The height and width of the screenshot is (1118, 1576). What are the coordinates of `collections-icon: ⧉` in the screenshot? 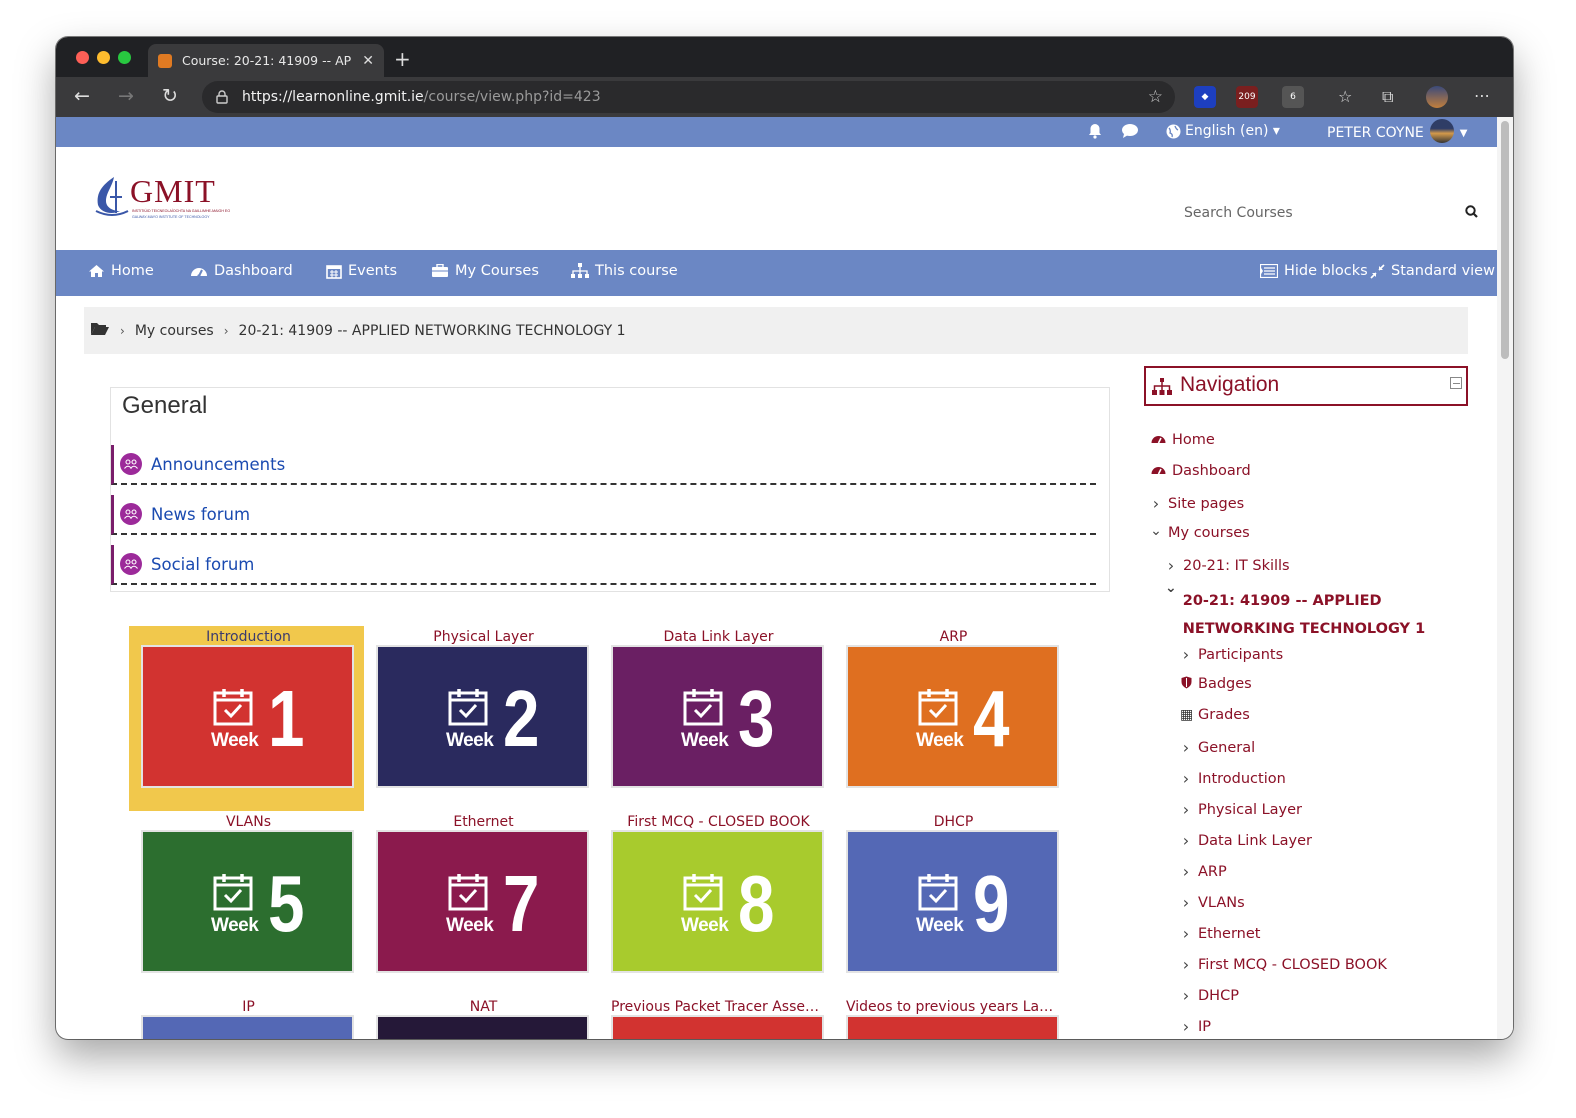 It's located at (1387, 97).